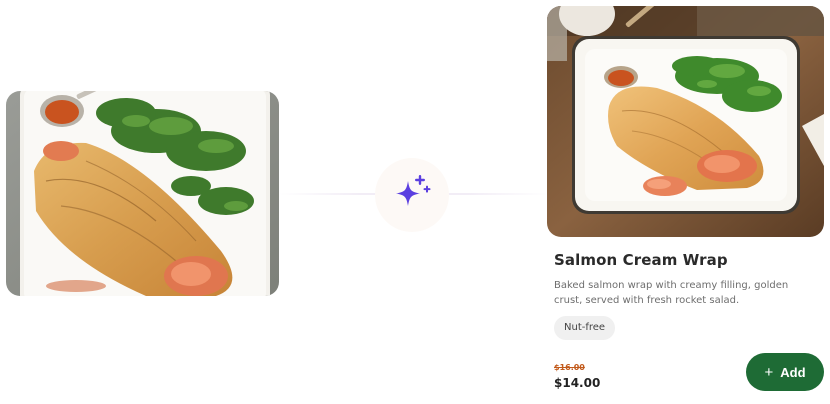 This screenshot has height=404, width=830. Describe the element at coordinates (412, 195) in the screenshot. I see `sparkle-icon` at that location.